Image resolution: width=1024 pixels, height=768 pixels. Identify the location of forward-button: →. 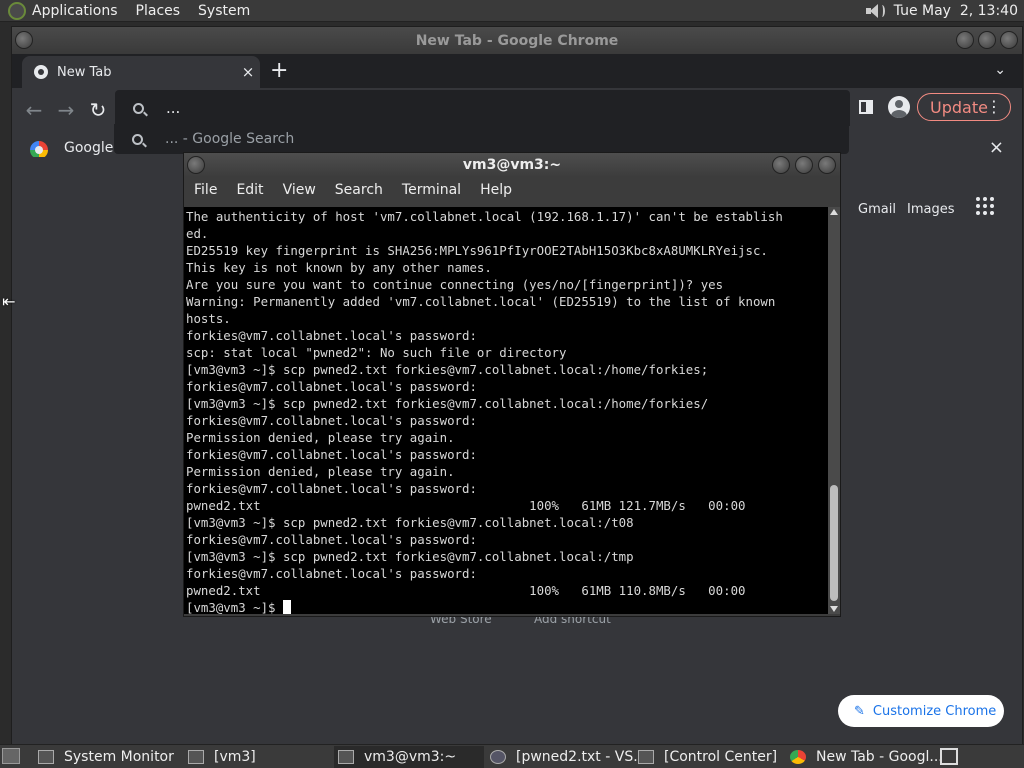
(66, 110).